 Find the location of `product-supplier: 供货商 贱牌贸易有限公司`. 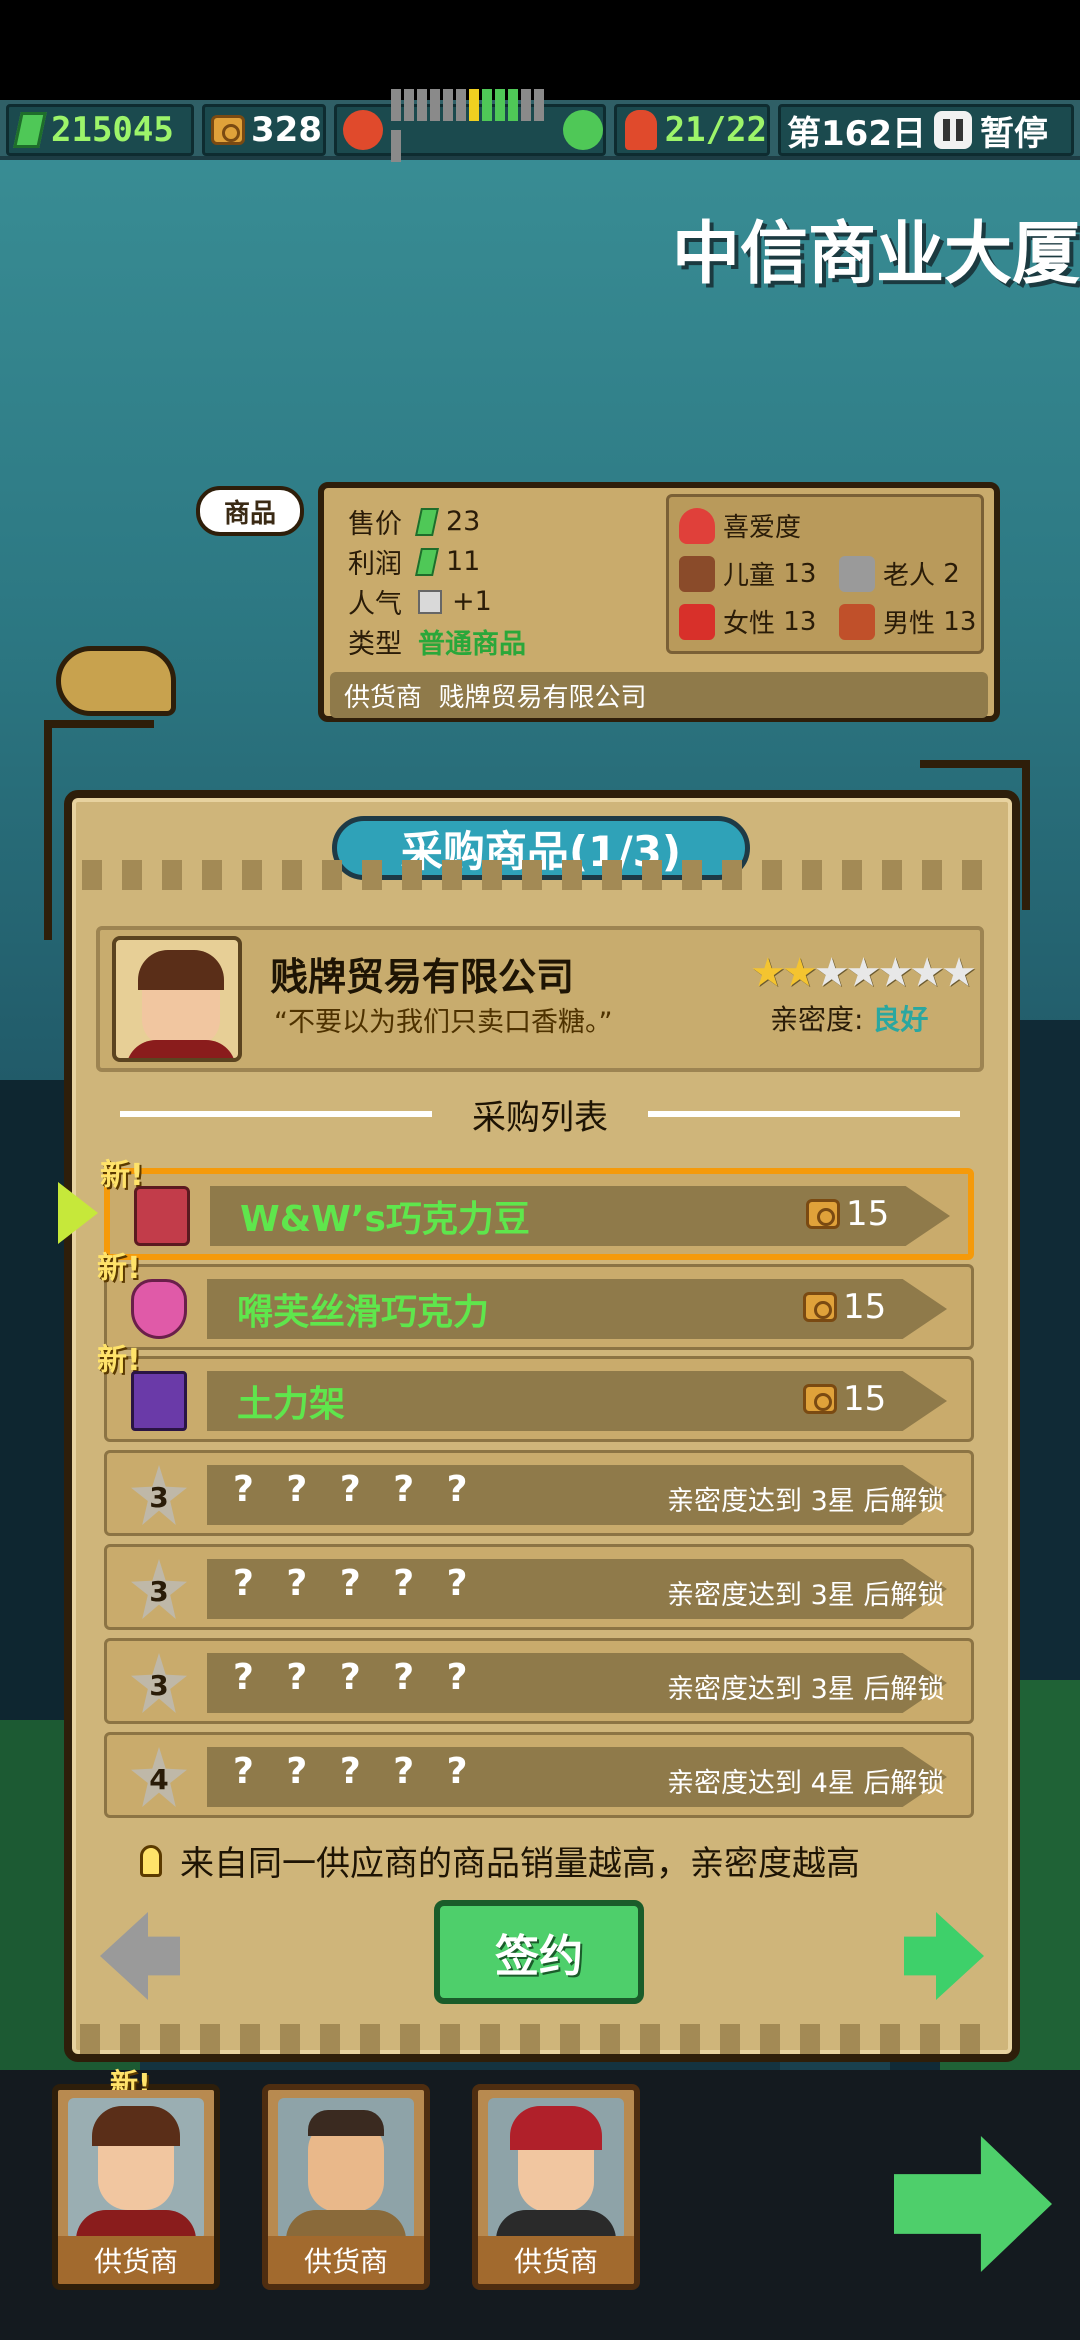

product-supplier: 供货商 贱牌贸易有限公司 is located at coordinates (659, 695).